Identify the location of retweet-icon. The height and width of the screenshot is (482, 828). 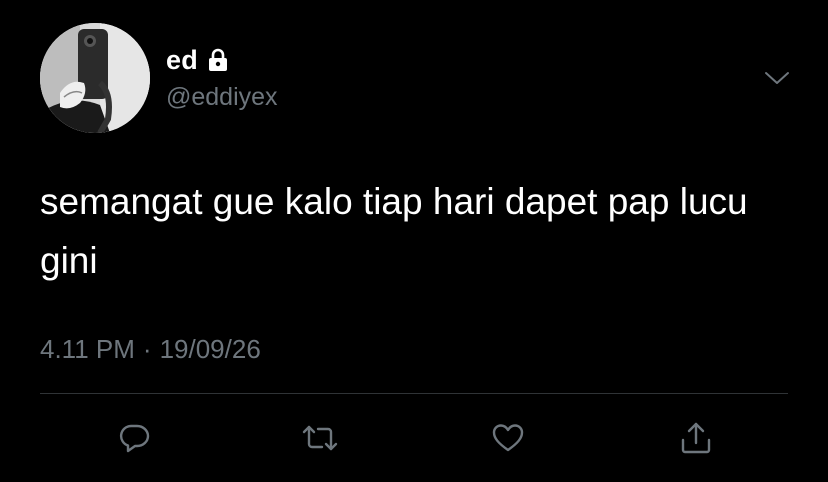
(320, 438).